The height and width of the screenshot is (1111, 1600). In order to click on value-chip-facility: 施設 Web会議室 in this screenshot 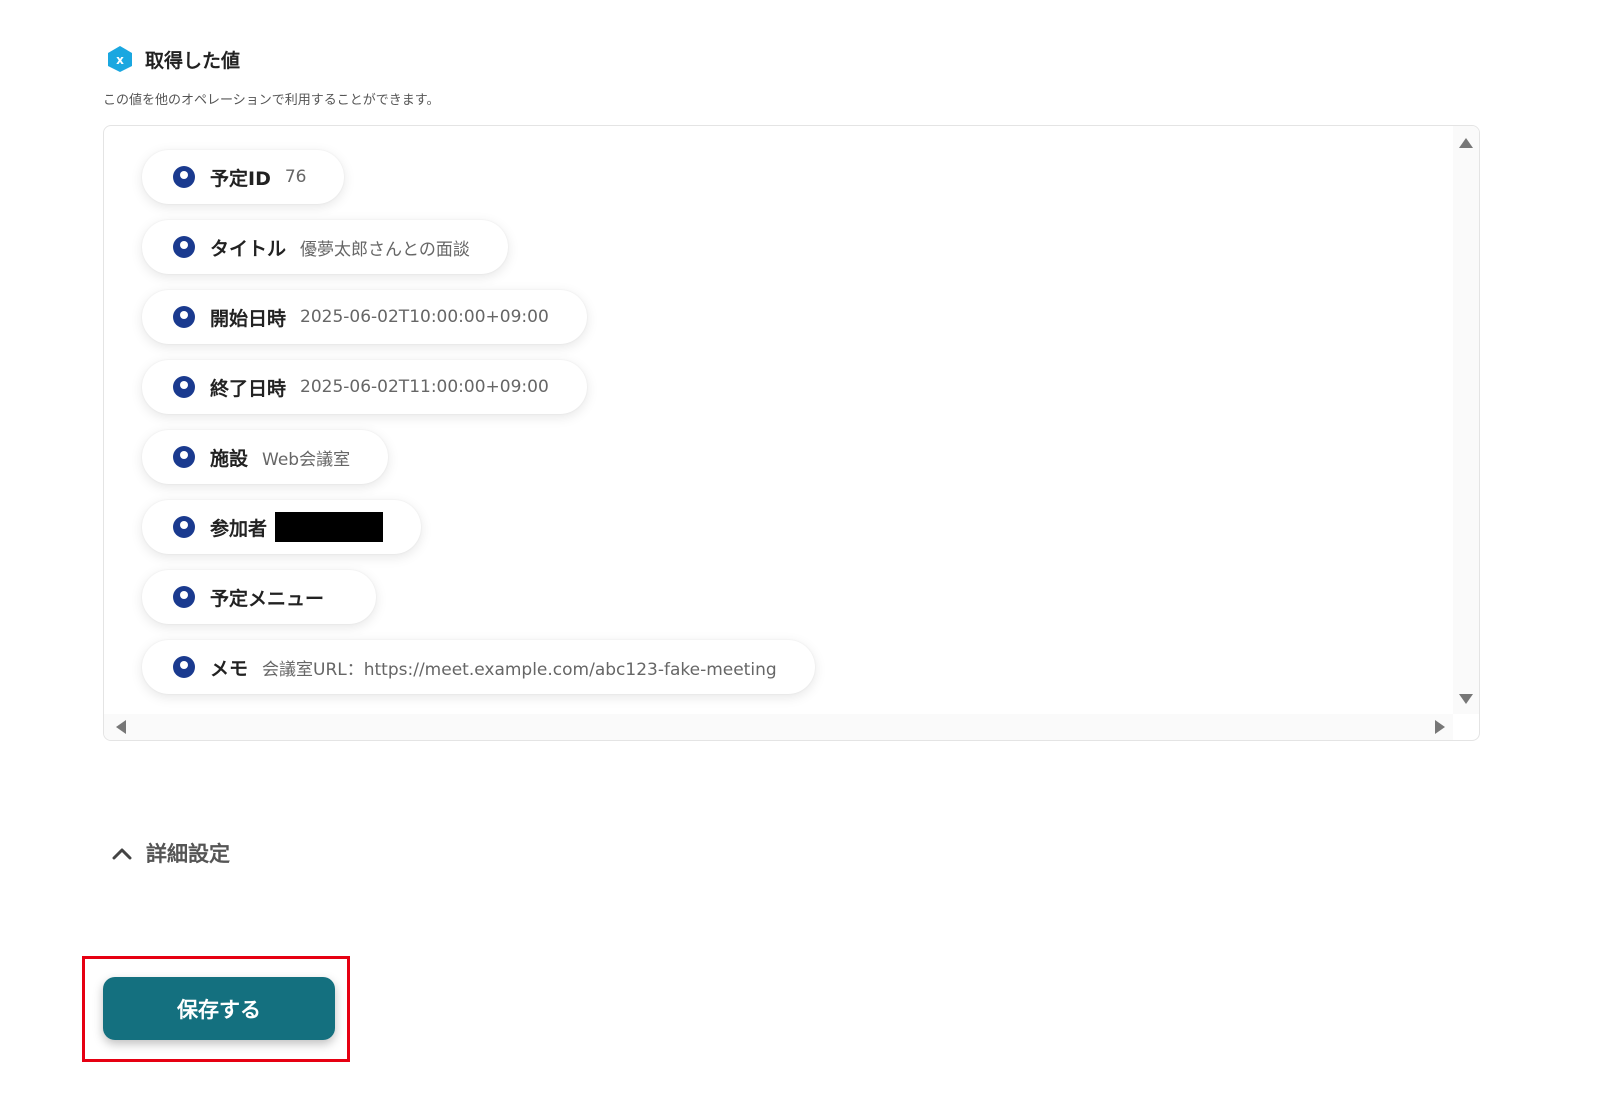, I will do `click(265, 457)`.